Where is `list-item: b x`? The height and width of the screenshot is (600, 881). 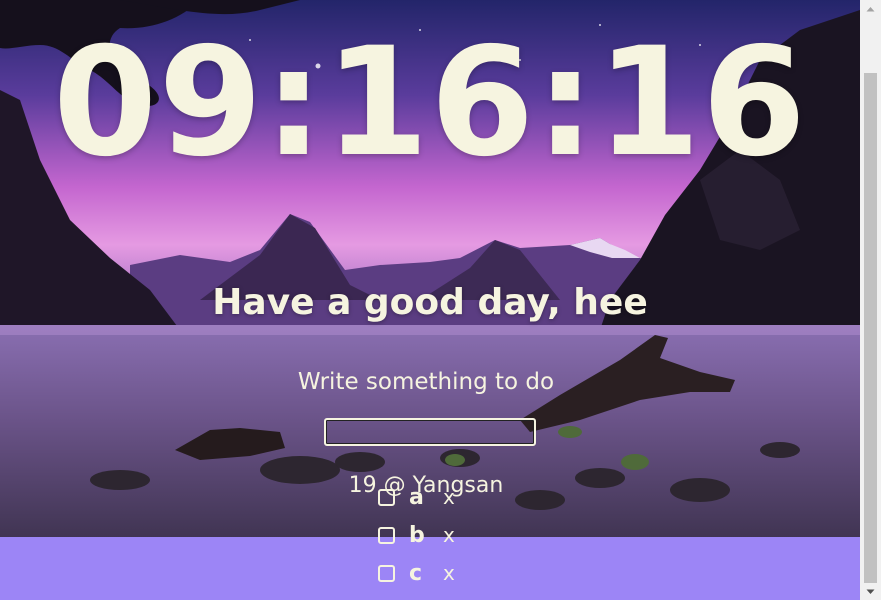
list-item: b x is located at coordinates (416, 535).